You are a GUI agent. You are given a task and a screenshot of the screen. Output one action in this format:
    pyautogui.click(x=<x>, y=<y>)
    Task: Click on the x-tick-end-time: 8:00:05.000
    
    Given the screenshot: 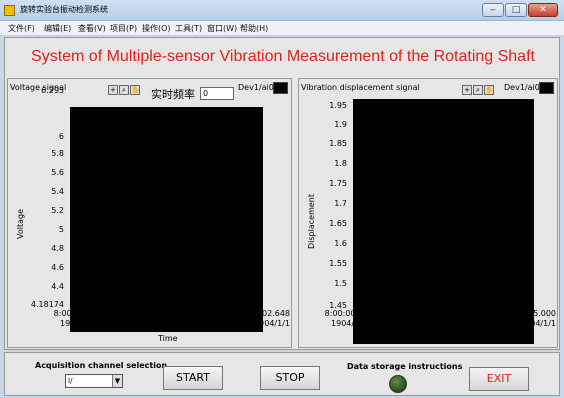 What is the action you would take?
    pyautogui.click(x=531, y=313)
    